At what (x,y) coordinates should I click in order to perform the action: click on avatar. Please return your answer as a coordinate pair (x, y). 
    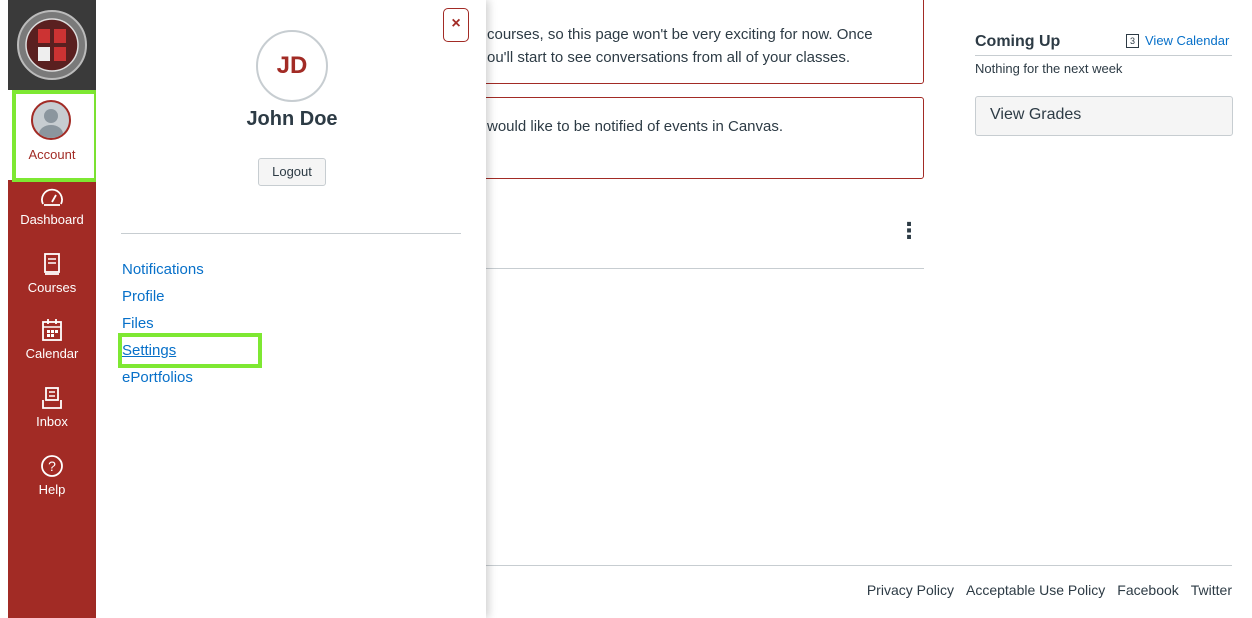
    Looking at the image, I should click on (51, 120).